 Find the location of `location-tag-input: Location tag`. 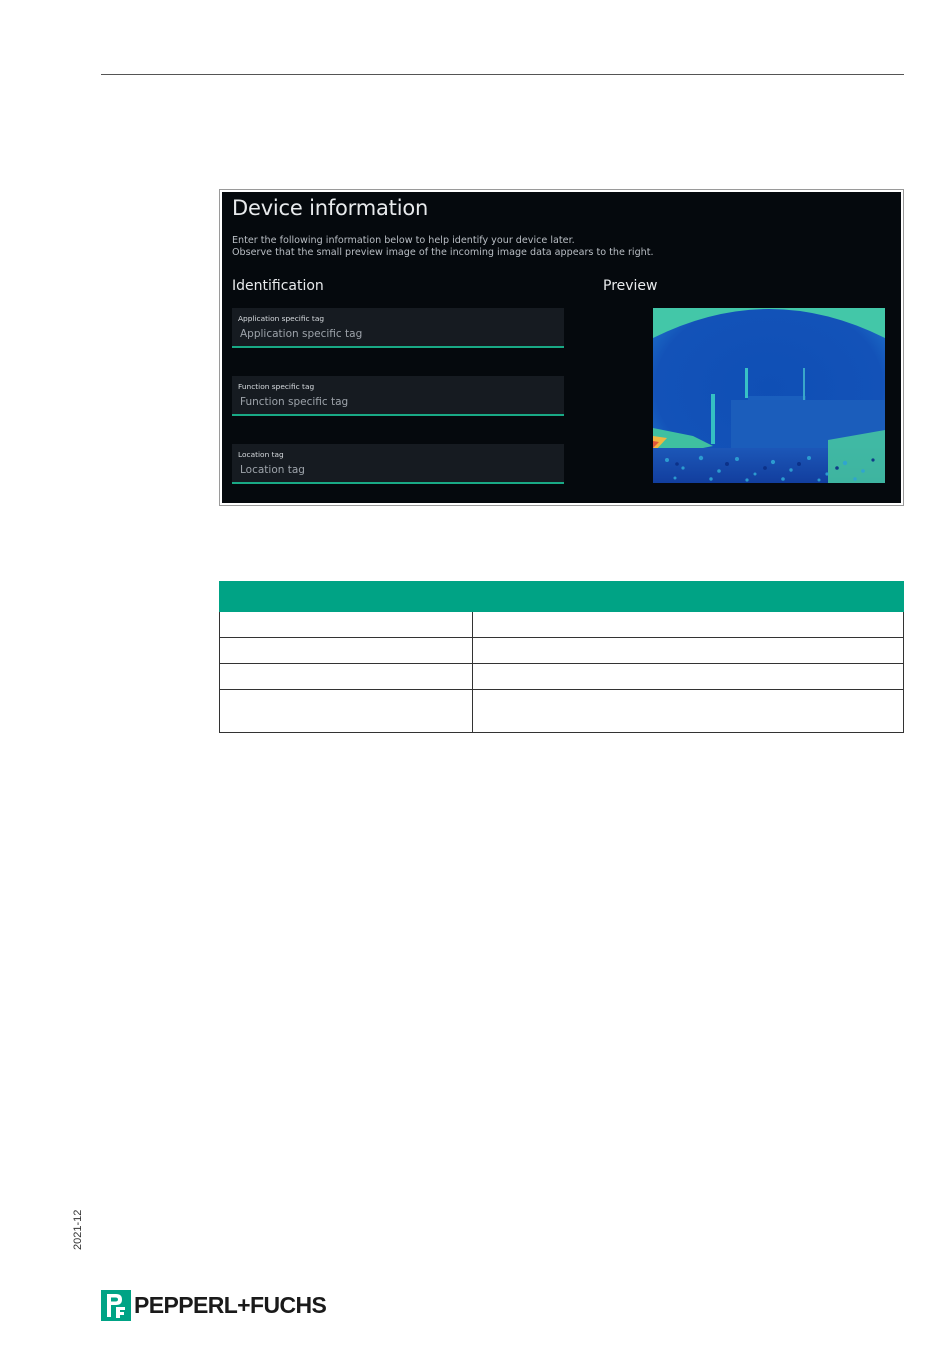

location-tag-input: Location tag is located at coordinates (272, 470).